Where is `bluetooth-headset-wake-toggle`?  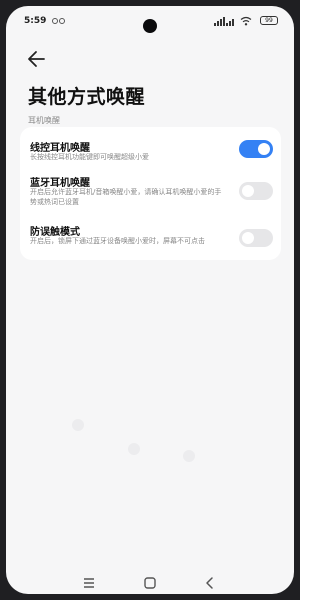 bluetooth-headset-wake-toggle is located at coordinates (256, 191).